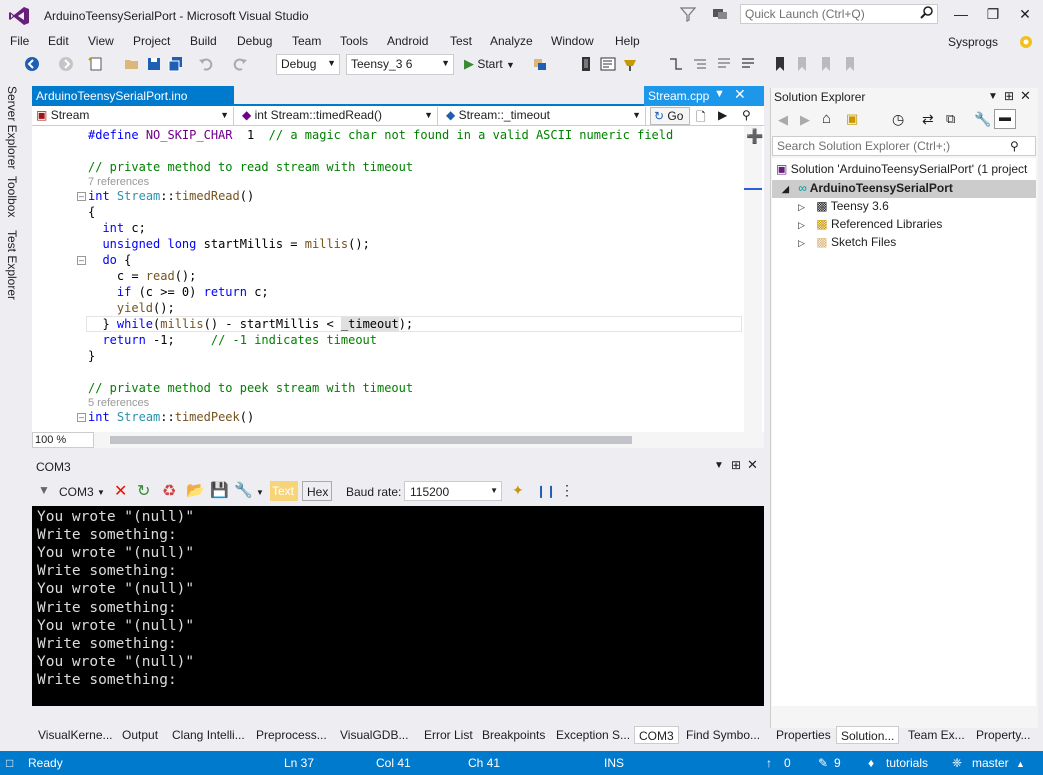 Image resolution: width=1043 pixels, height=775 pixels. Describe the element at coordinates (76, 492) in the screenshot. I see `port-select: COM3` at that location.